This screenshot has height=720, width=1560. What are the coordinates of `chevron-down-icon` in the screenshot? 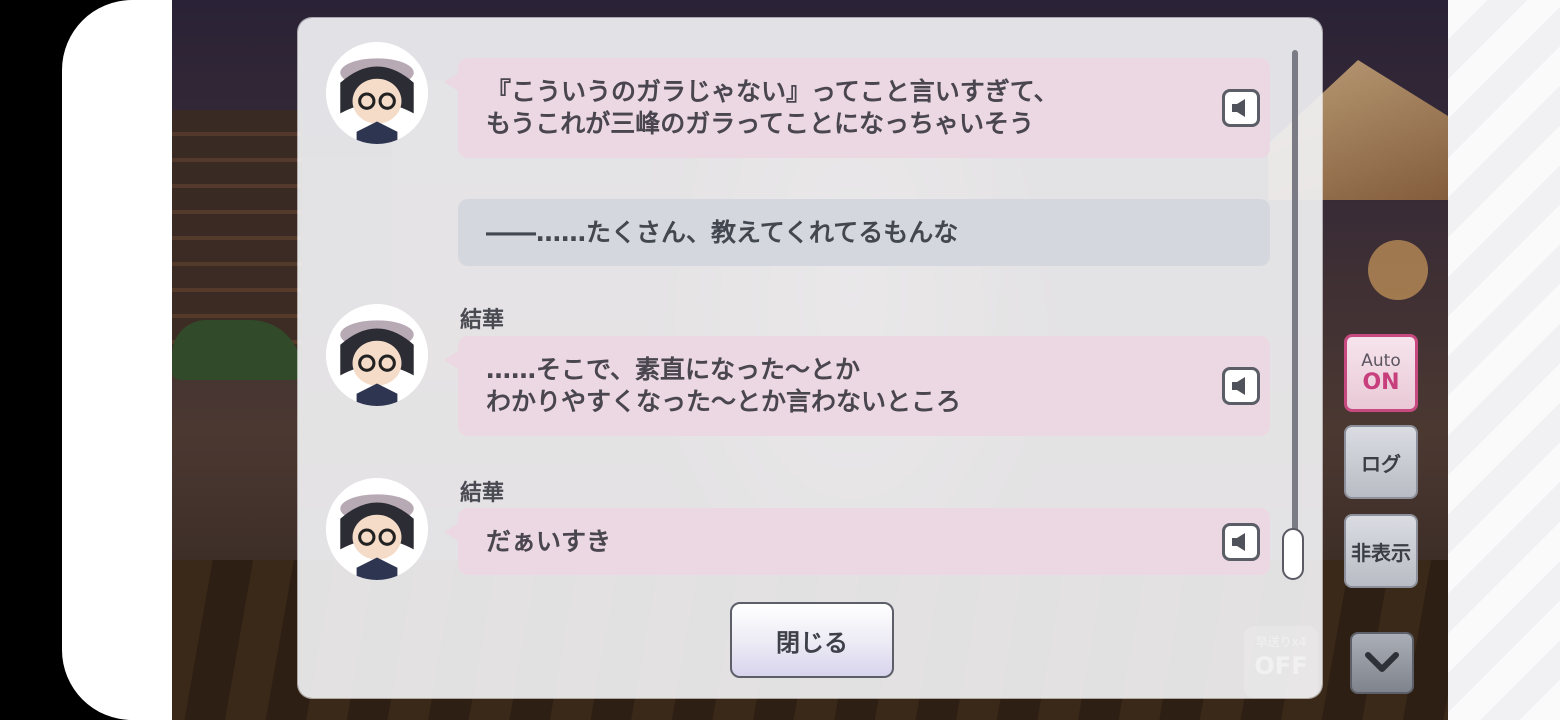 It's located at (1382, 662).